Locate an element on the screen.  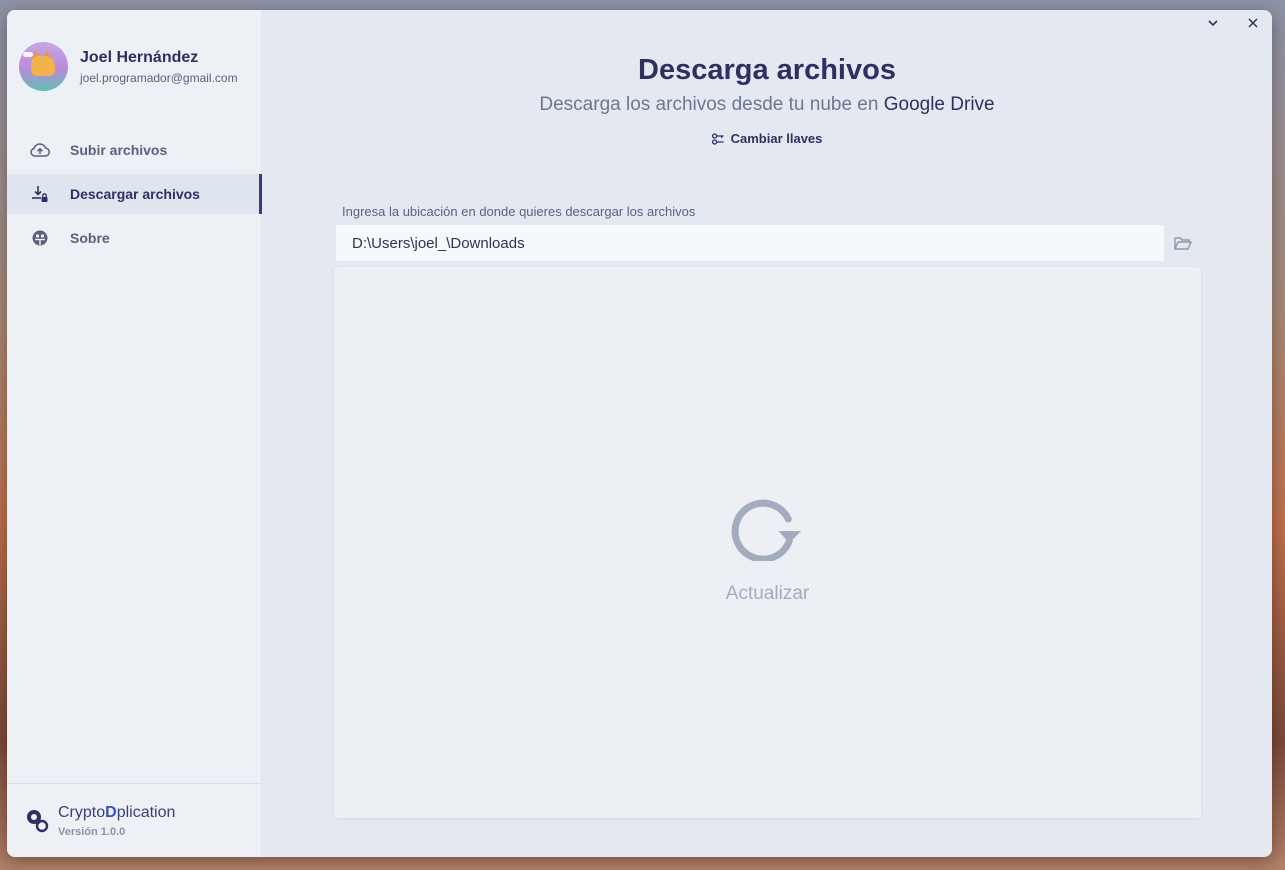
brand-name: CryptoDplication is located at coordinates (117, 812).